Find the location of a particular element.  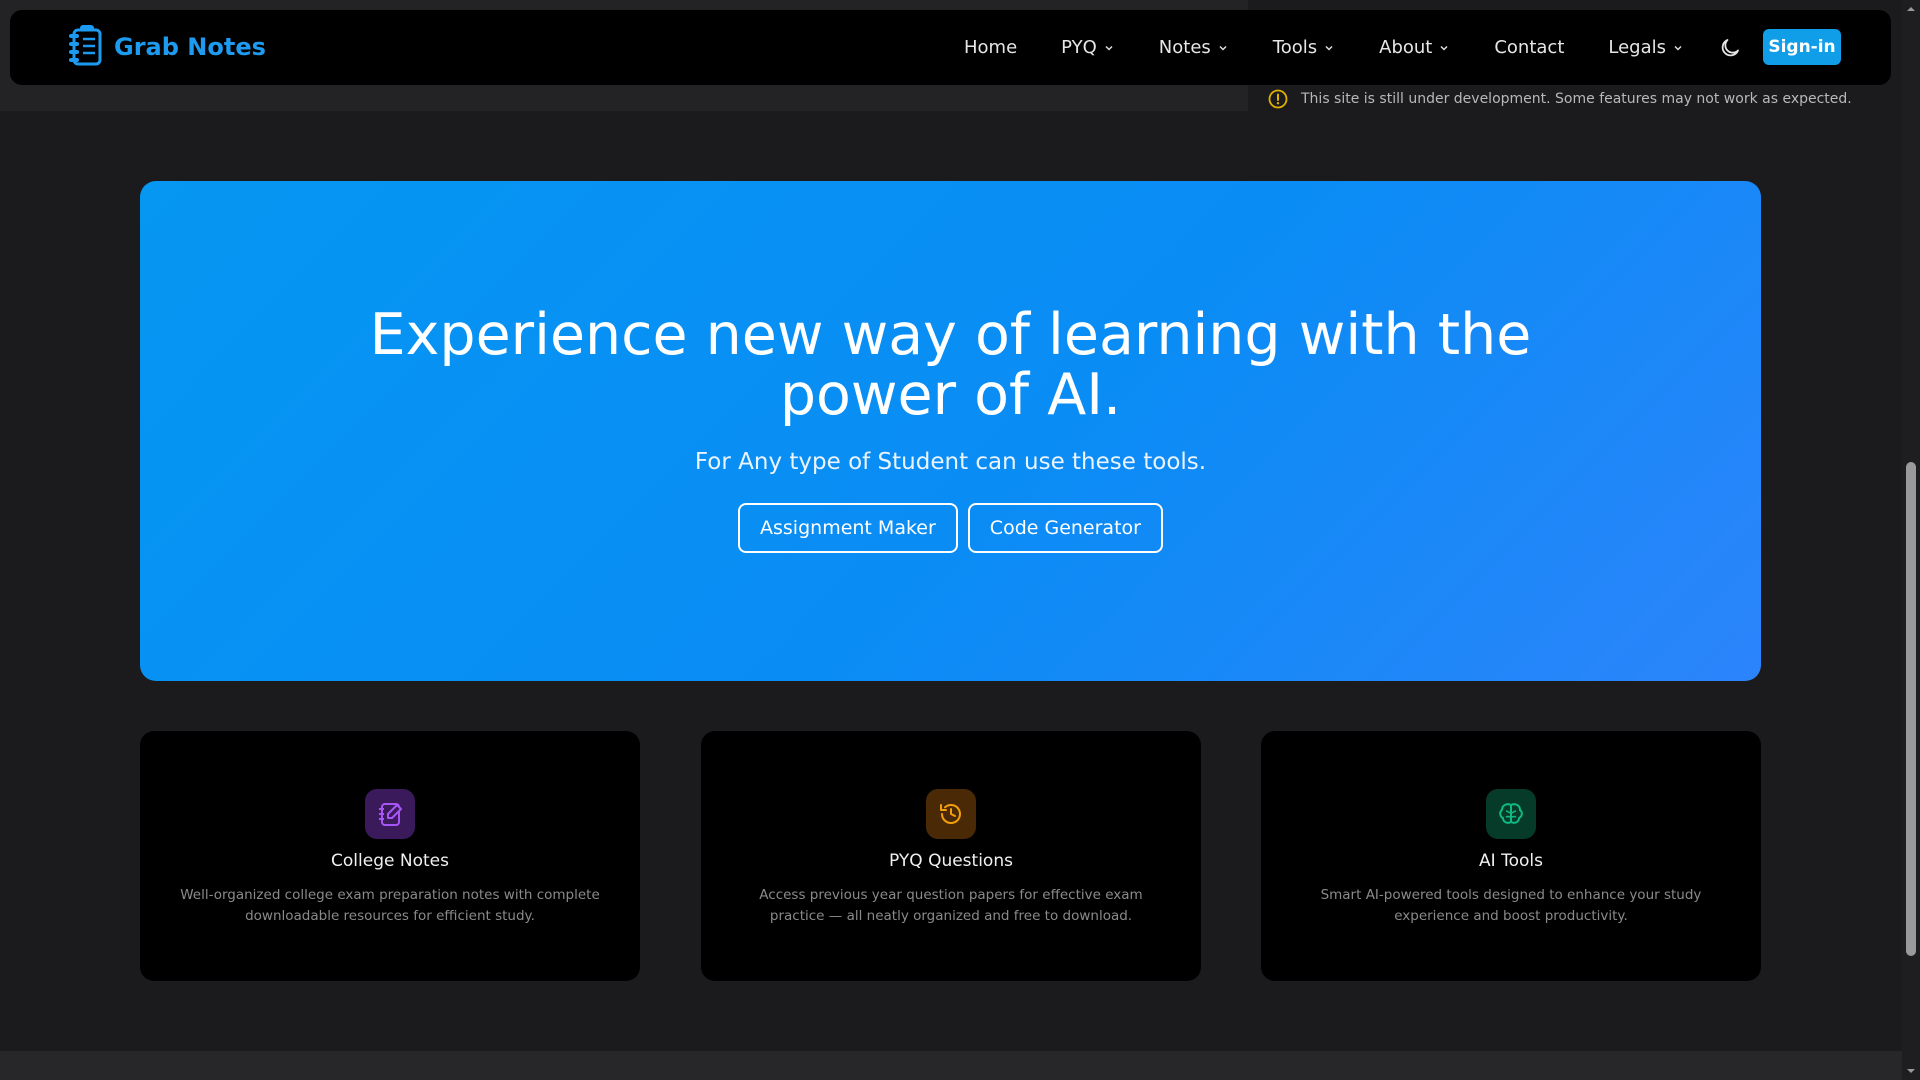

nav-legals-label: Legals is located at coordinates (1637, 47).